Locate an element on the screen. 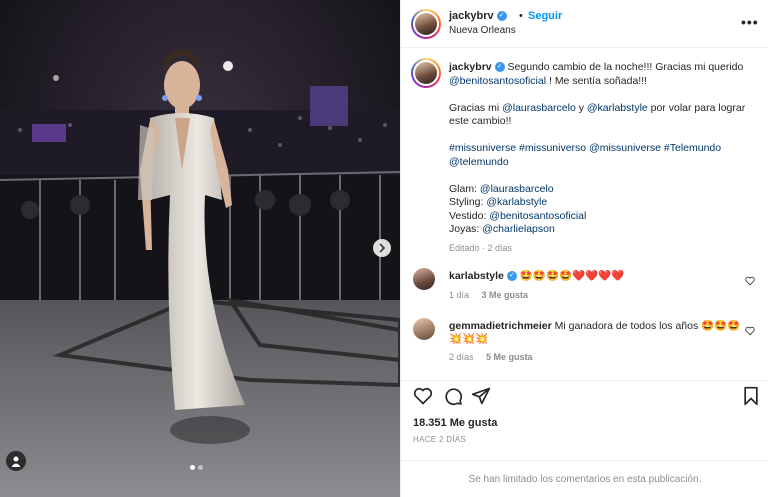 The width and height of the screenshot is (768, 497). author-username: jackybrv ✓ is located at coordinates (478, 16).